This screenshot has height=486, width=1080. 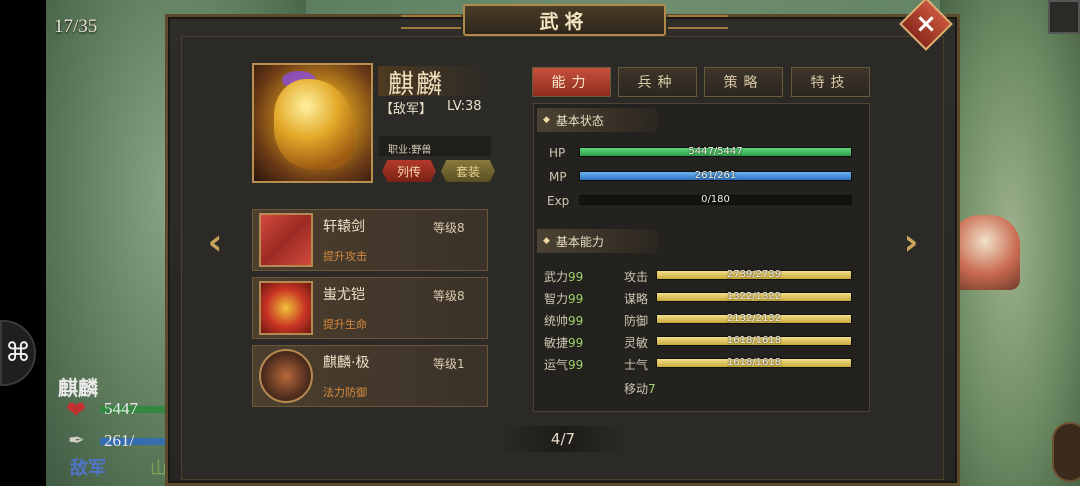 I want to click on hp-value: 5447/5447, so click(x=715, y=151).